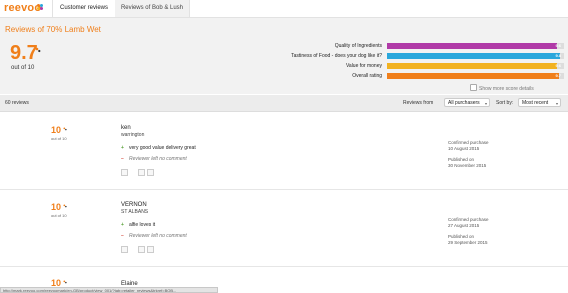 This screenshot has height=293, width=568. What do you see at coordinates (138, 225) in the screenshot?
I see `positive-comment: + alfie loves it` at bounding box center [138, 225].